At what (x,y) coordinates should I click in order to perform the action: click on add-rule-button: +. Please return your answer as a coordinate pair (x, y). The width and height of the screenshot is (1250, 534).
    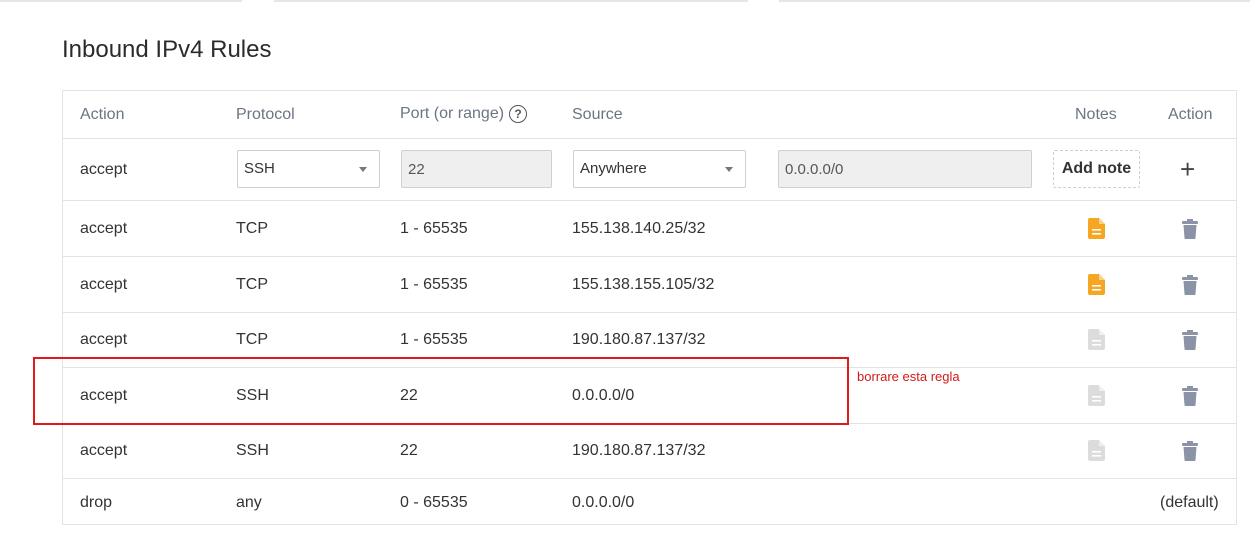
    Looking at the image, I should click on (1187, 169).